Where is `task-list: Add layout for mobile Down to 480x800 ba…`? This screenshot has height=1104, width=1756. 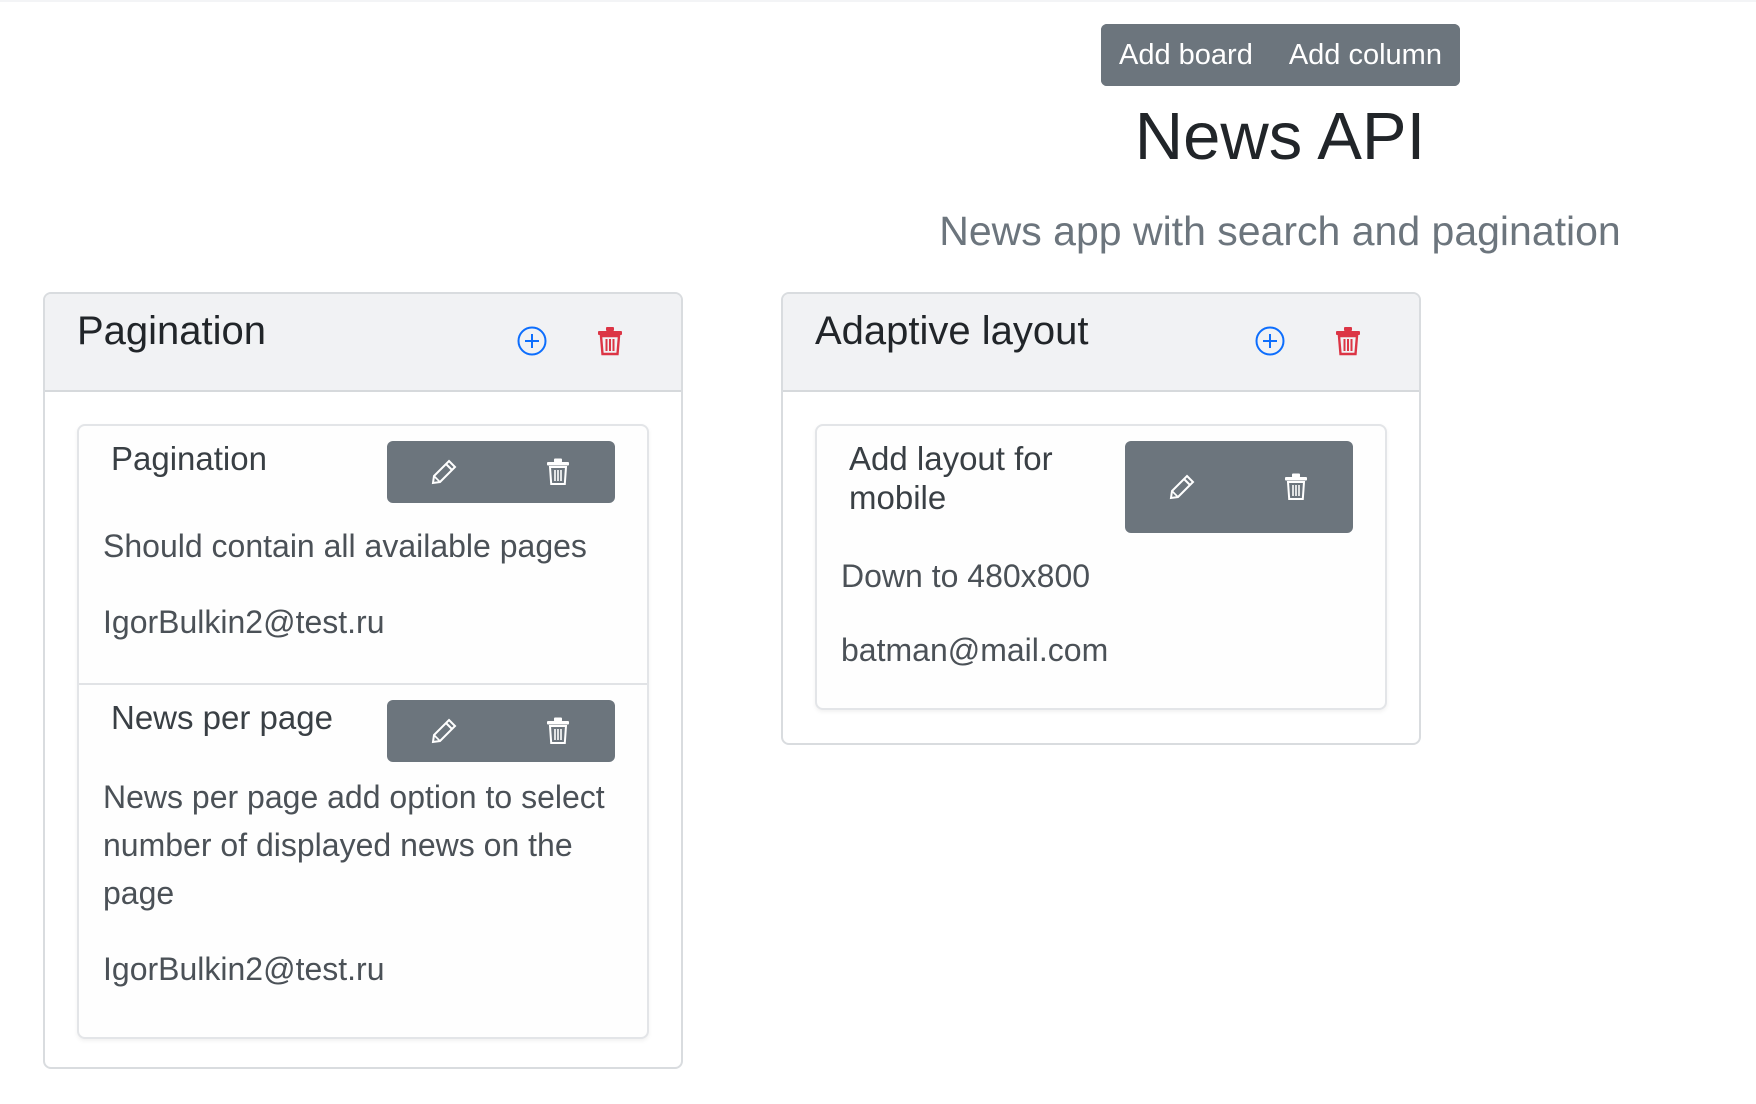 task-list: Add layout for mobile Down to 480x800 ba… is located at coordinates (1101, 567).